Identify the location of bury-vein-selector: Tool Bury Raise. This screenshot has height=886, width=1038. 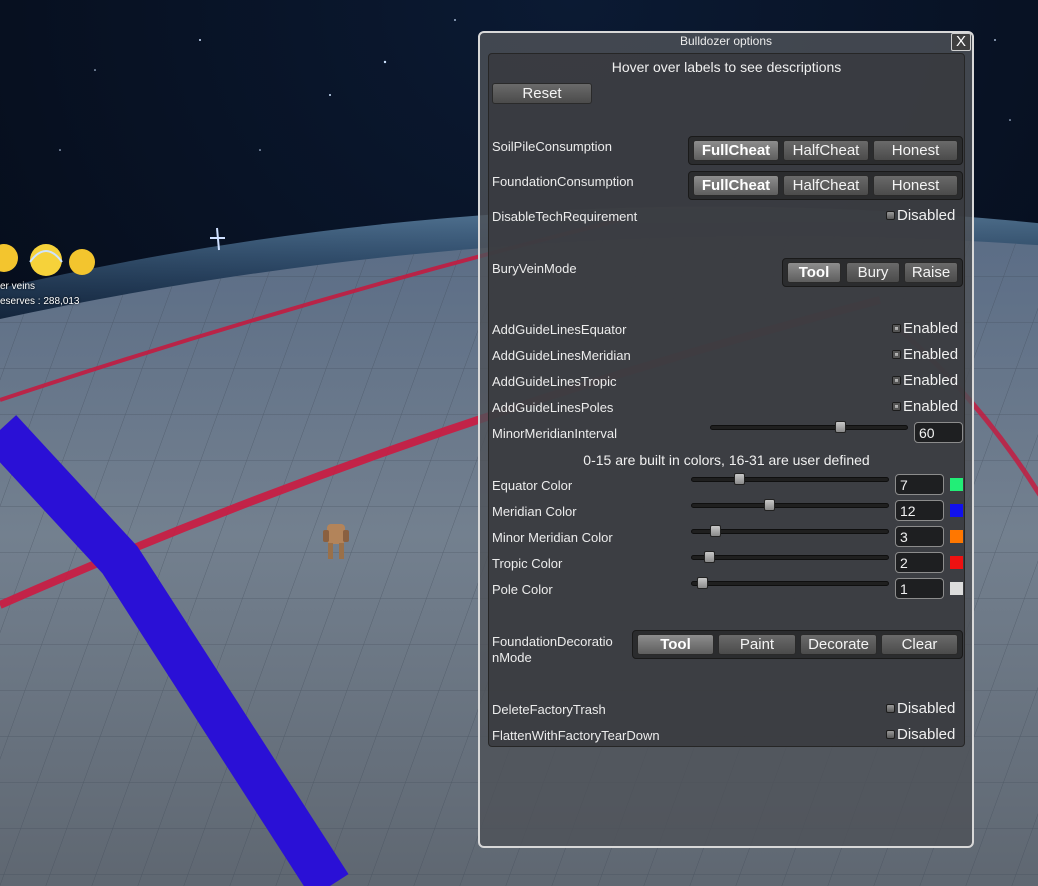
(872, 272).